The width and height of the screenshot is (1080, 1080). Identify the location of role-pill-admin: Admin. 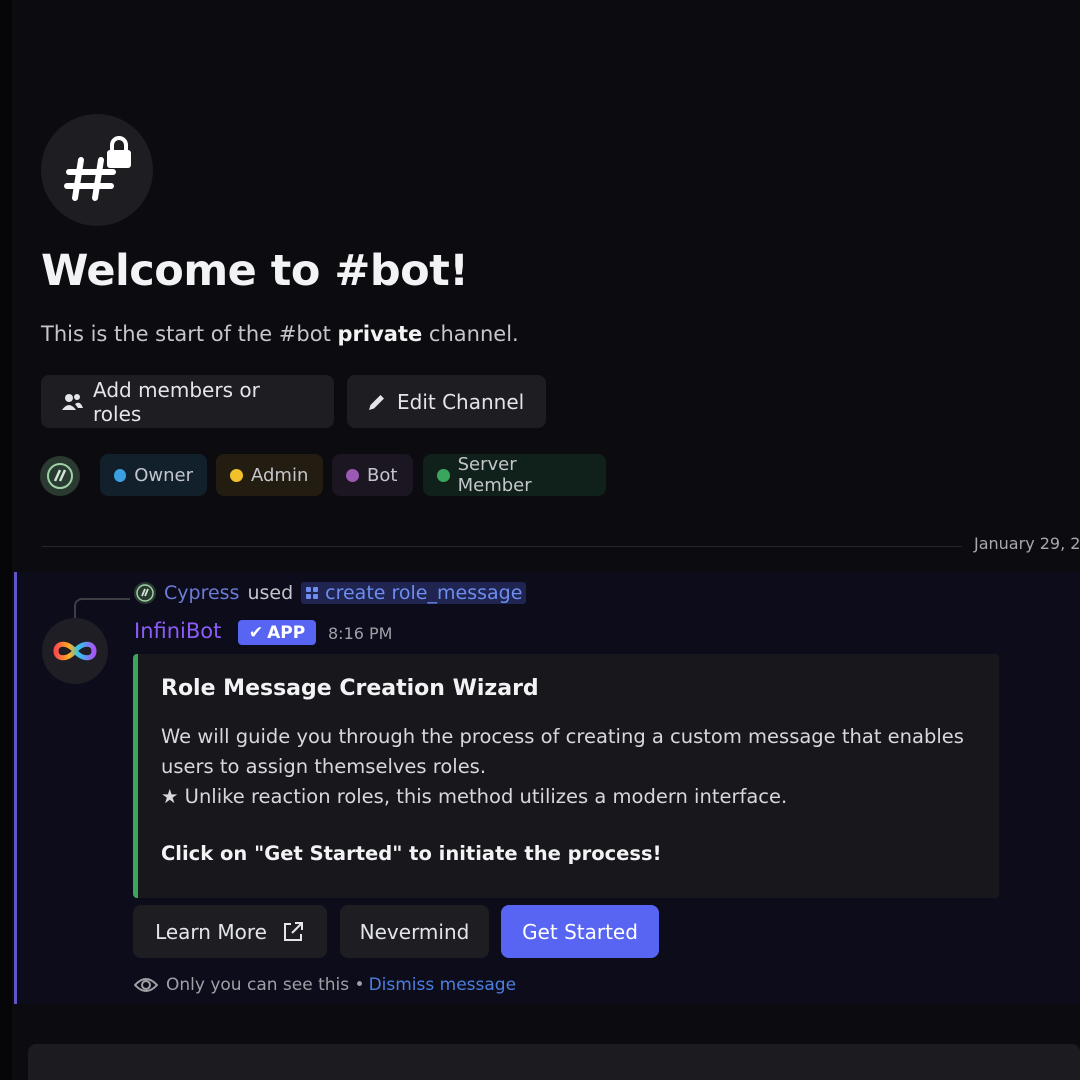
(269, 475).